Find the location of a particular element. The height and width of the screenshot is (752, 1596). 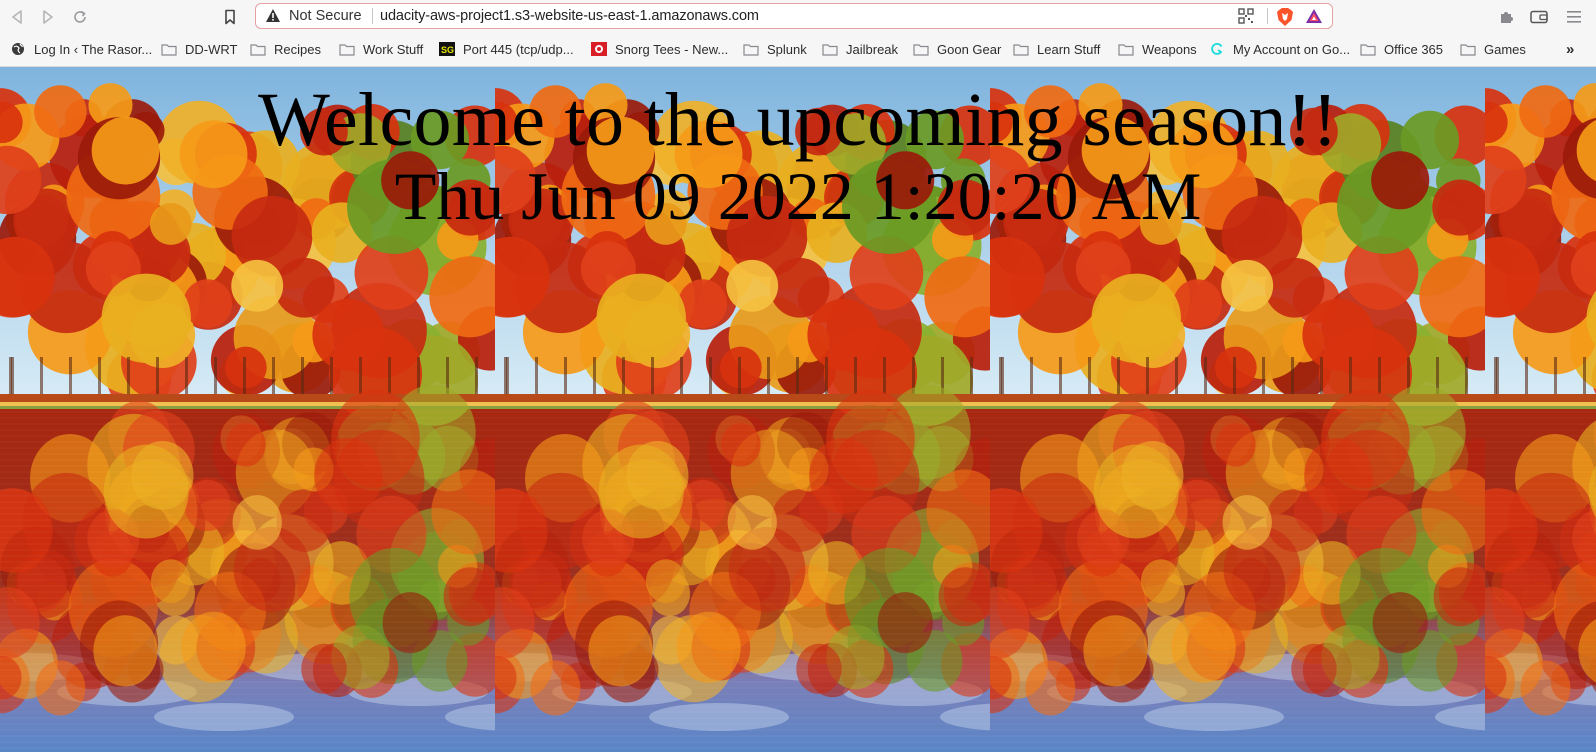

page-headline: Welcome to the upcoming season!! is located at coordinates (798, 120).